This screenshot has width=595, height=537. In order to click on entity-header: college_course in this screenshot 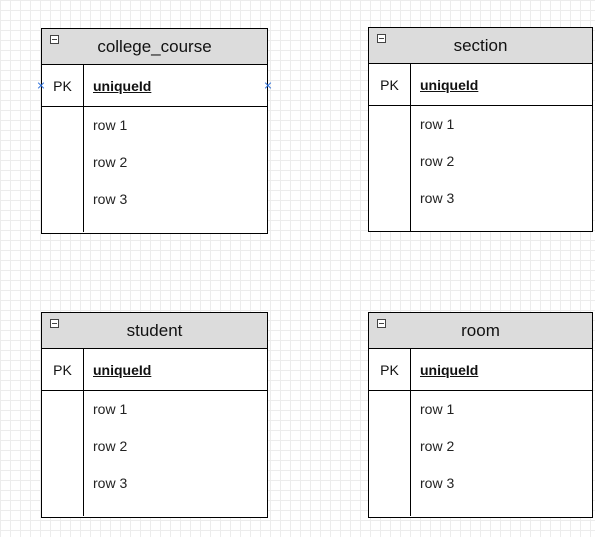, I will do `click(154, 47)`.